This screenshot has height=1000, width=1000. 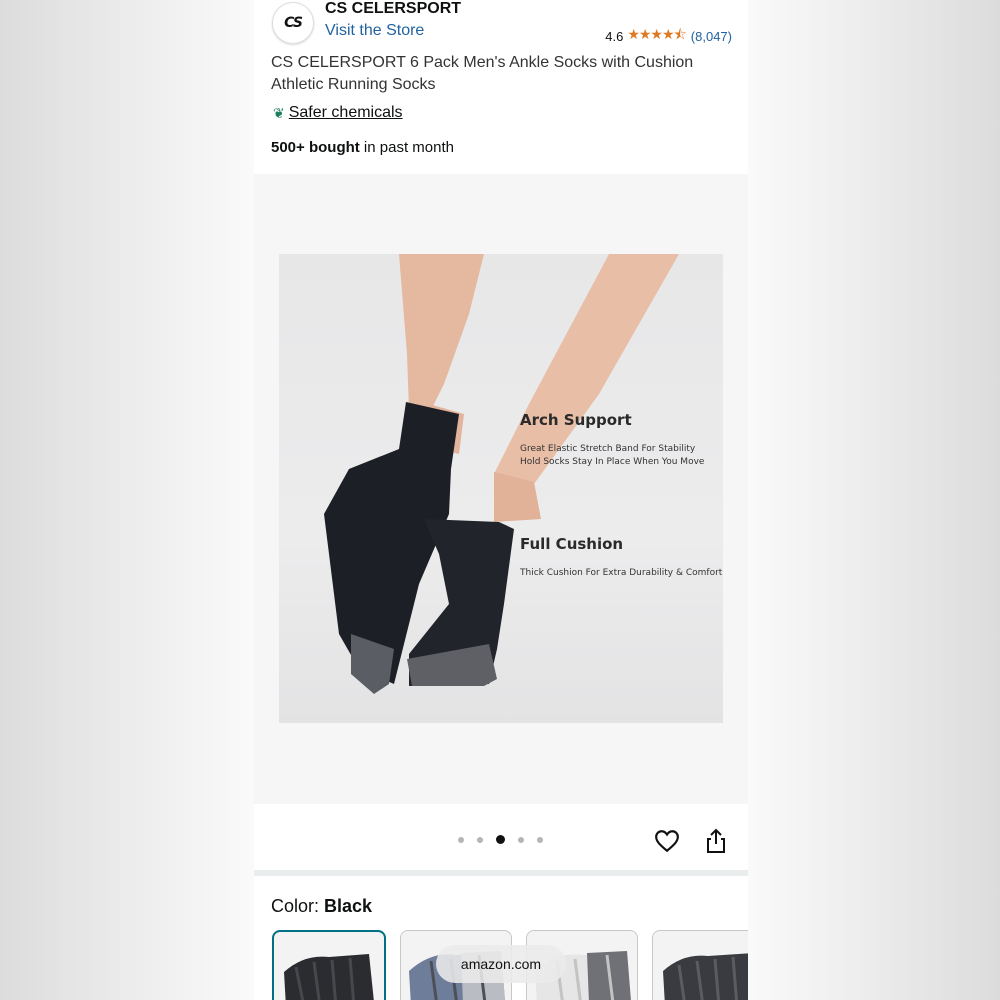 I want to click on brand-name: CS CELERSPORT, so click(x=393, y=8).